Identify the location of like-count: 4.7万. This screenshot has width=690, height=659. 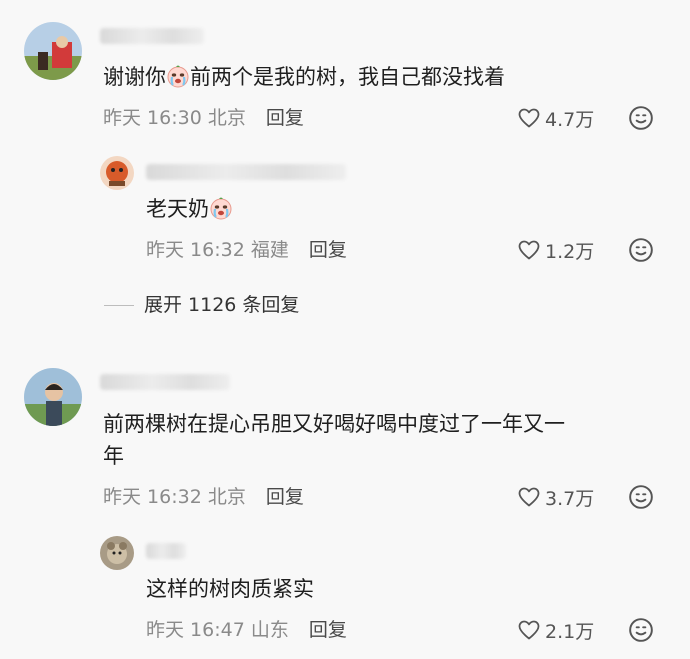
(570, 120).